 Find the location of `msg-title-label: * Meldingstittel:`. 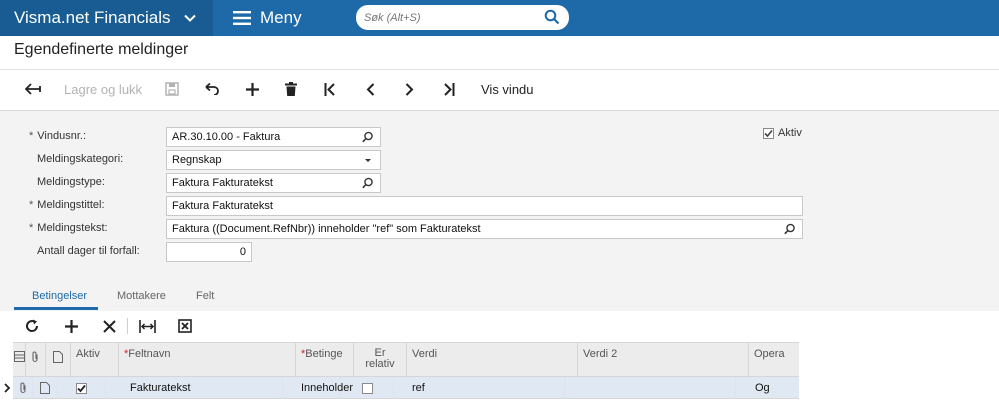

msg-title-label: * Meldingstittel: is located at coordinates (67, 205).